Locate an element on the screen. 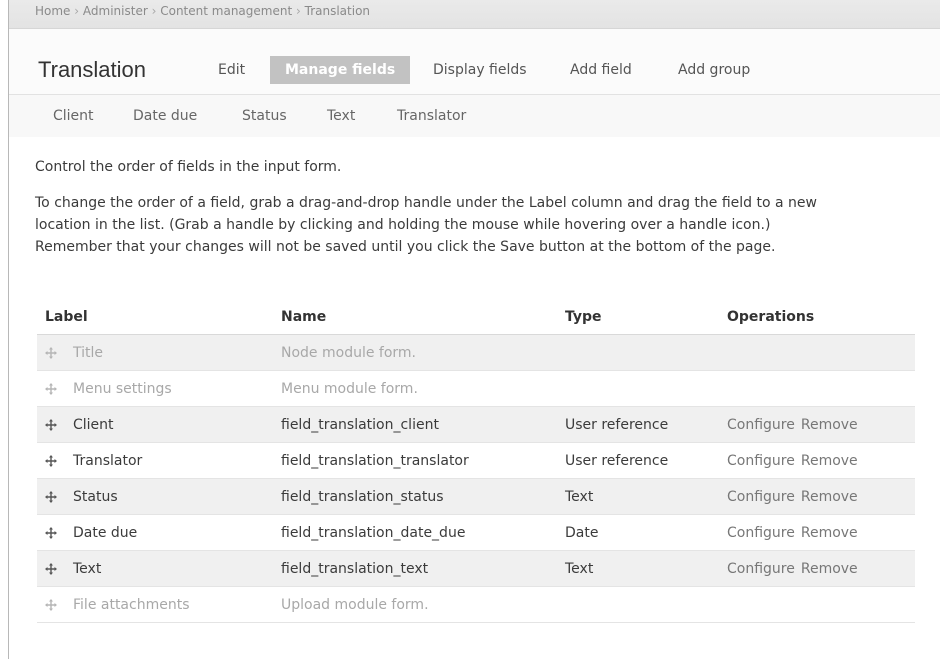 This screenshot has width=940, height=659. cell-name: field_translation_date_due is located at coordinates (423, 532).